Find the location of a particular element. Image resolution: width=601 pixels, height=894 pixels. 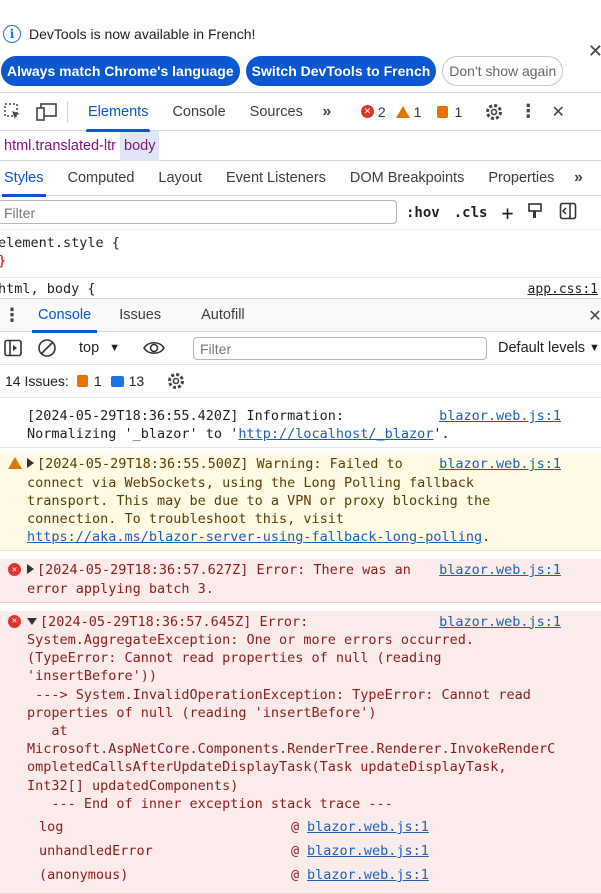

issue-count: 1 is located at coordinates (458, 111).